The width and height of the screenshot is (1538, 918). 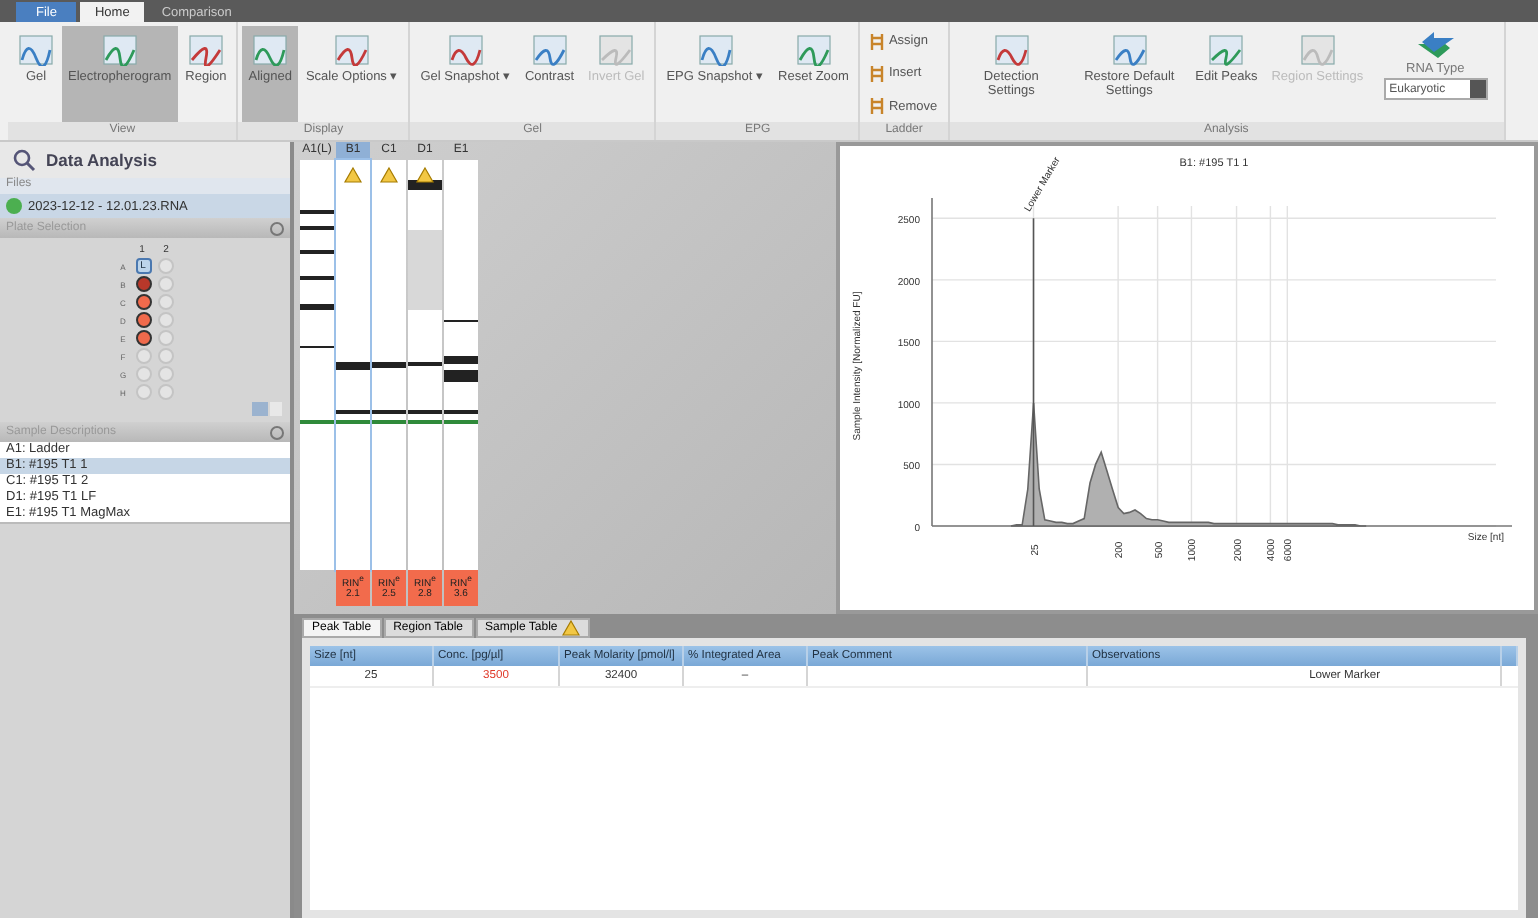 What do you see at coordinates (14, 206) in the screenshot?
I see `status-dot-icon` at bounding box center [14, 206].